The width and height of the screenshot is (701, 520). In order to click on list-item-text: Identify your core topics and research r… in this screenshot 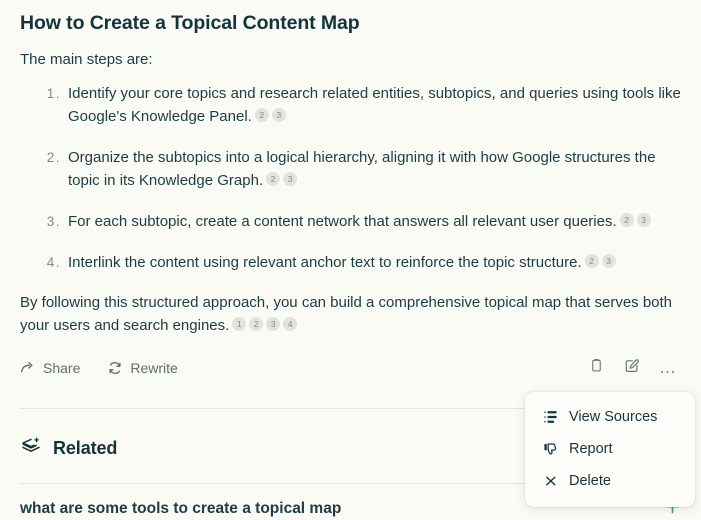, I will do `click(374, 105)`.